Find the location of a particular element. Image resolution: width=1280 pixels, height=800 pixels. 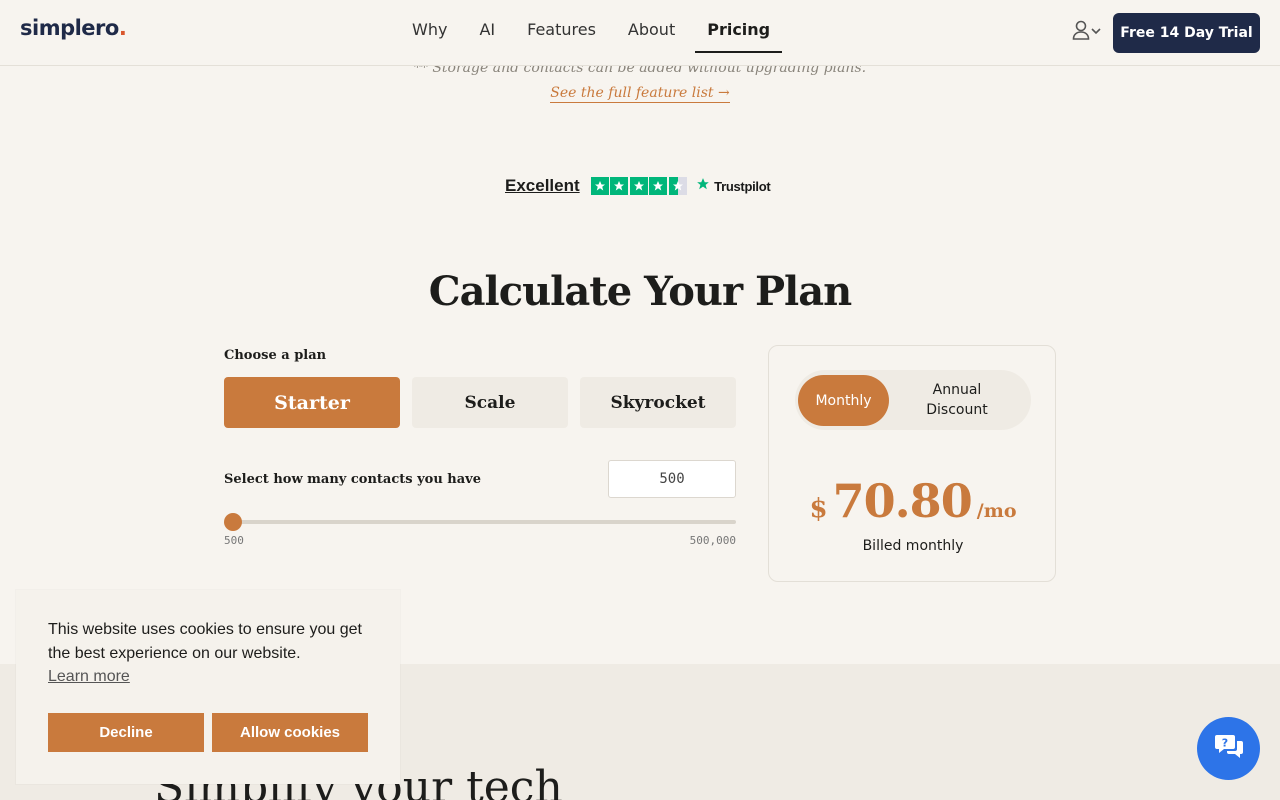

nav-features: Features is located at coordinates (561, 33).